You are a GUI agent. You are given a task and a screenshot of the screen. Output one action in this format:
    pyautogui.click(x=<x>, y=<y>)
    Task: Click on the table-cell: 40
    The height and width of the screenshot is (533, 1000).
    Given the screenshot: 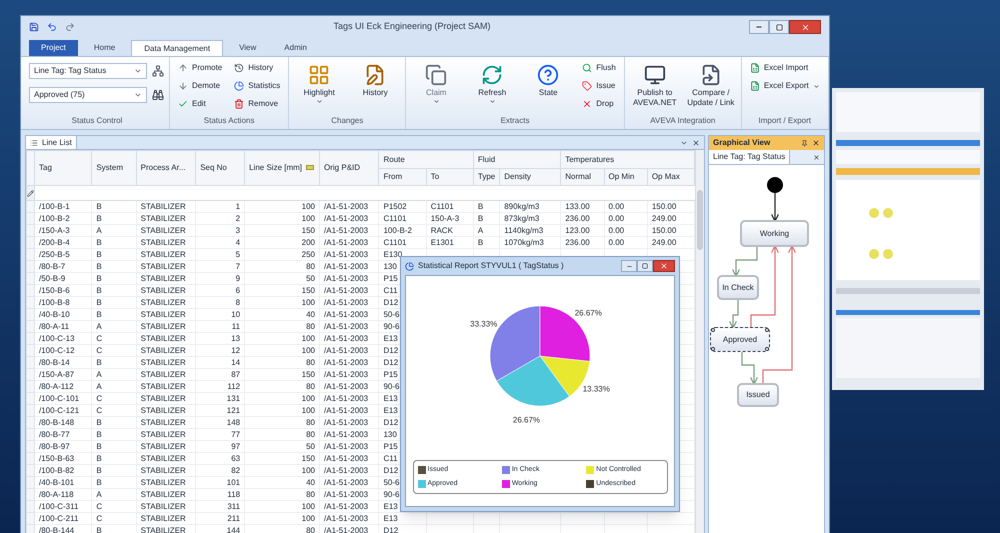 What is the action you would take?
    pyautogui.click(x=311, y=482)
    